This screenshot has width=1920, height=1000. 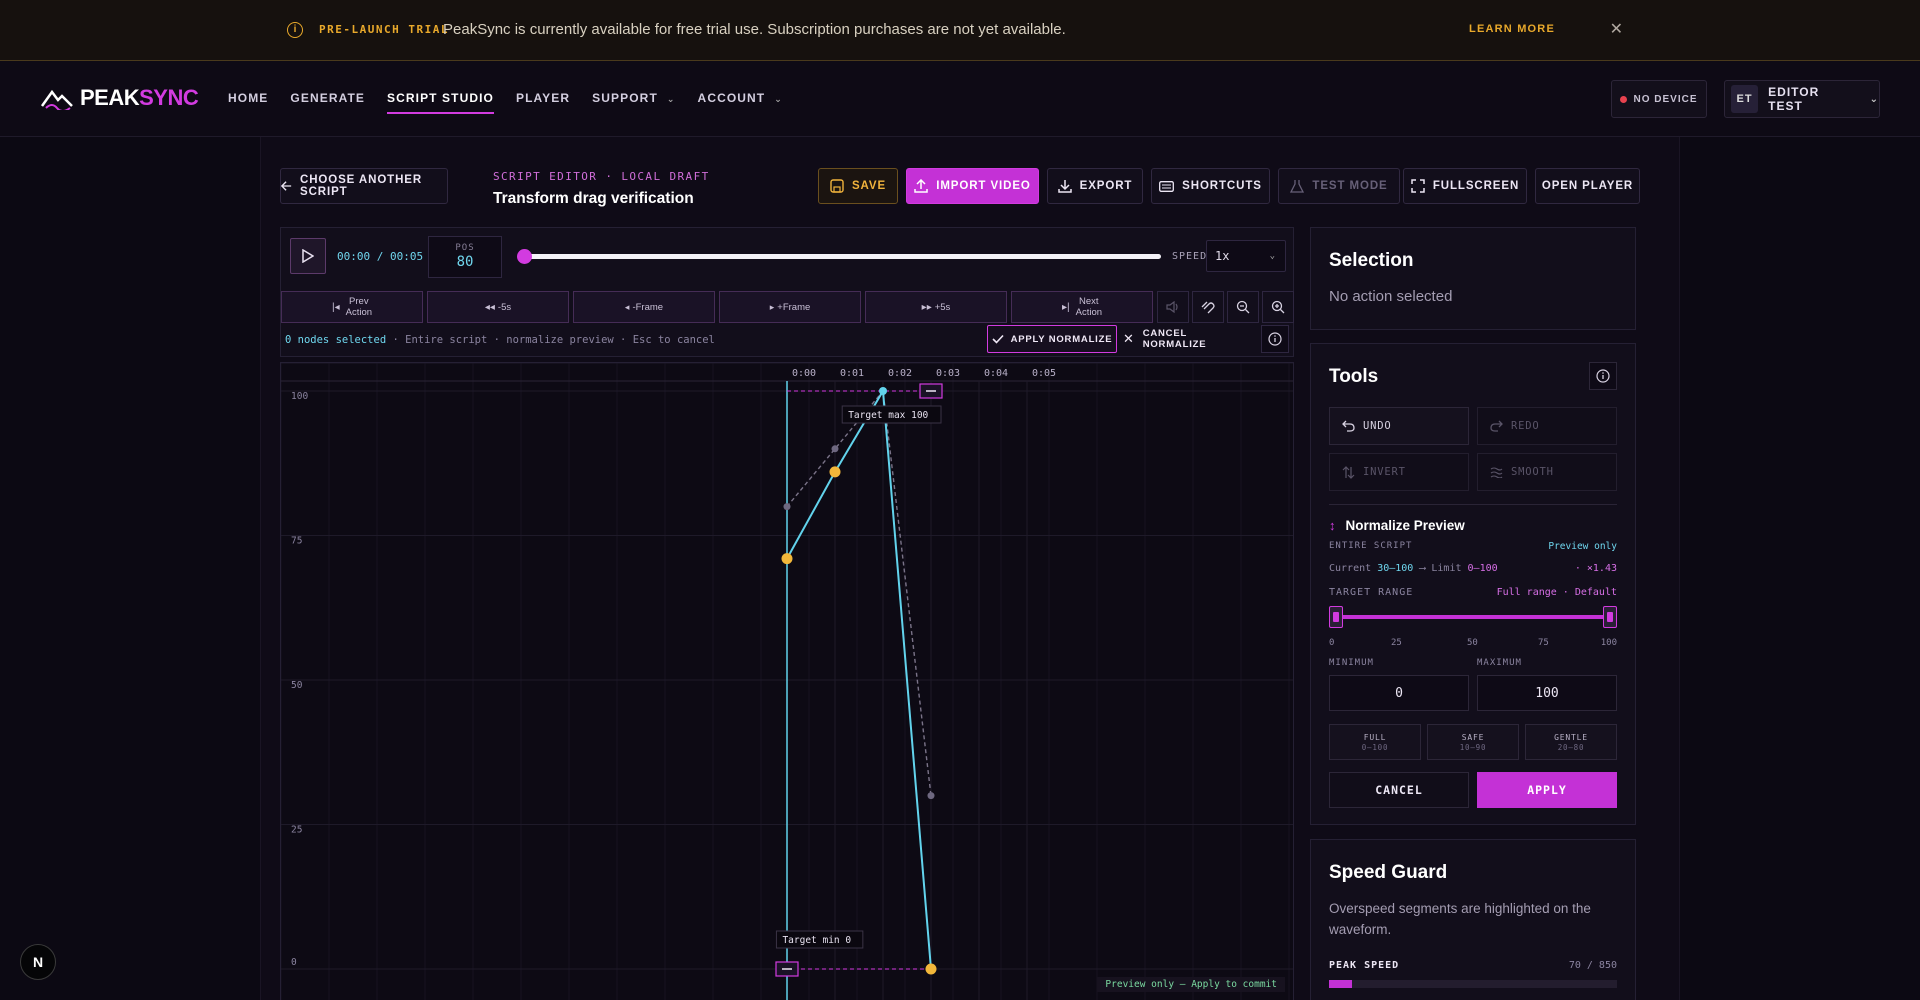 I want to click on speed-select: 1x ⌄, so click(x=1246, y=256).